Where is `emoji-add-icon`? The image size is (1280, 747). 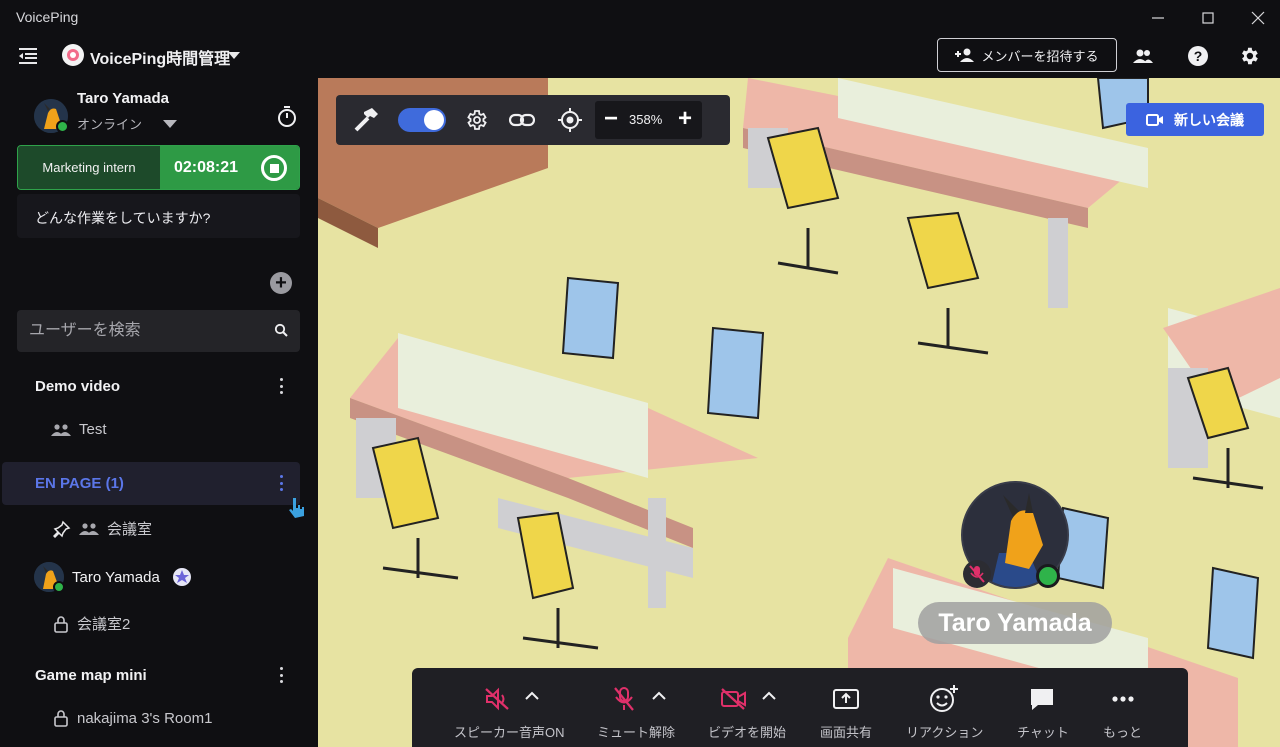 emoji-add-icon is located at coordinates (944, 699).